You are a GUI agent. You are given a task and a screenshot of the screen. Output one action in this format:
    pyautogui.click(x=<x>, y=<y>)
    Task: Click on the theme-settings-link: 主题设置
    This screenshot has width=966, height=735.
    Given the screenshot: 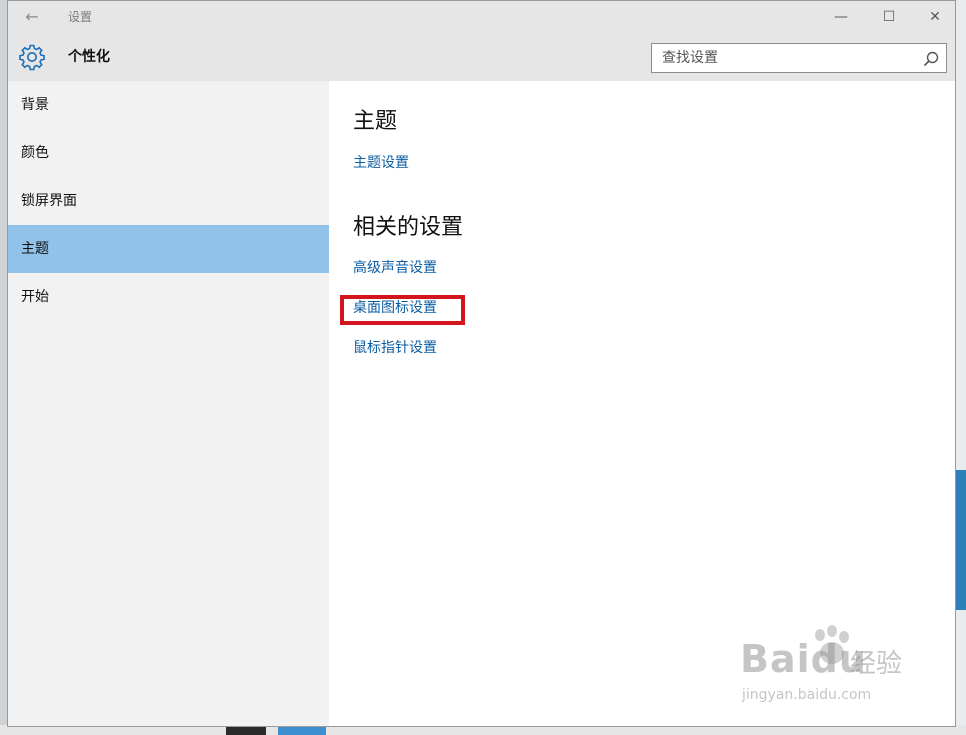 What is the action you would take?
    pyautogui.click(x=381, y=162)
    